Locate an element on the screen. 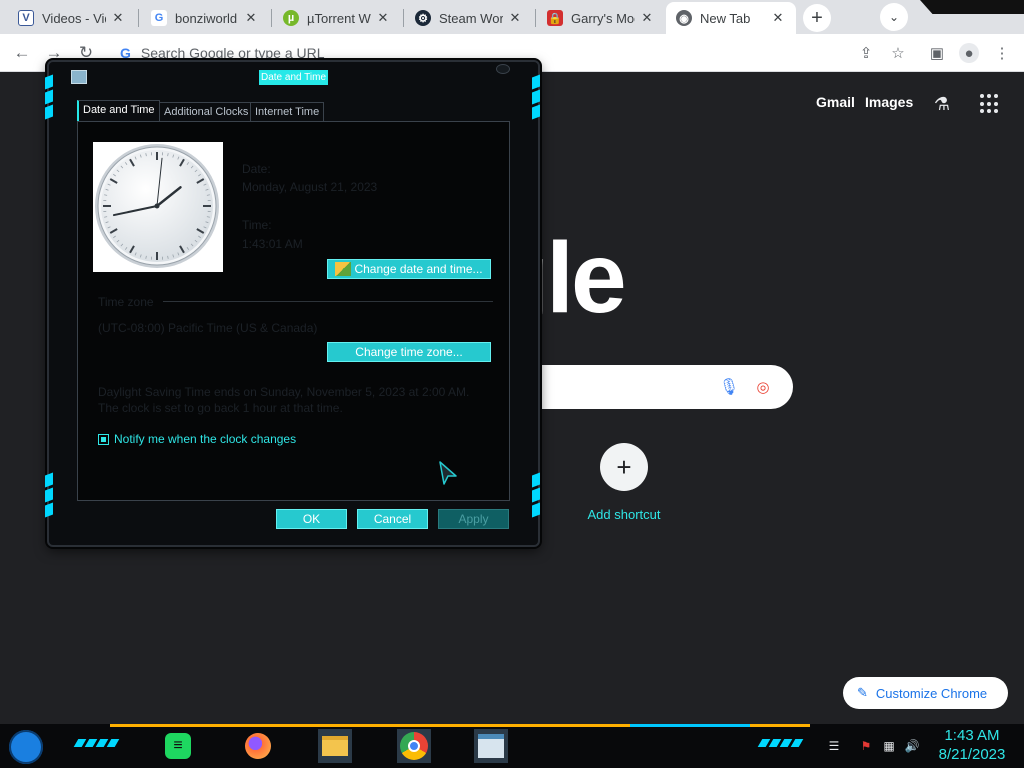  firefox-button is located at coordinates (258, 746).